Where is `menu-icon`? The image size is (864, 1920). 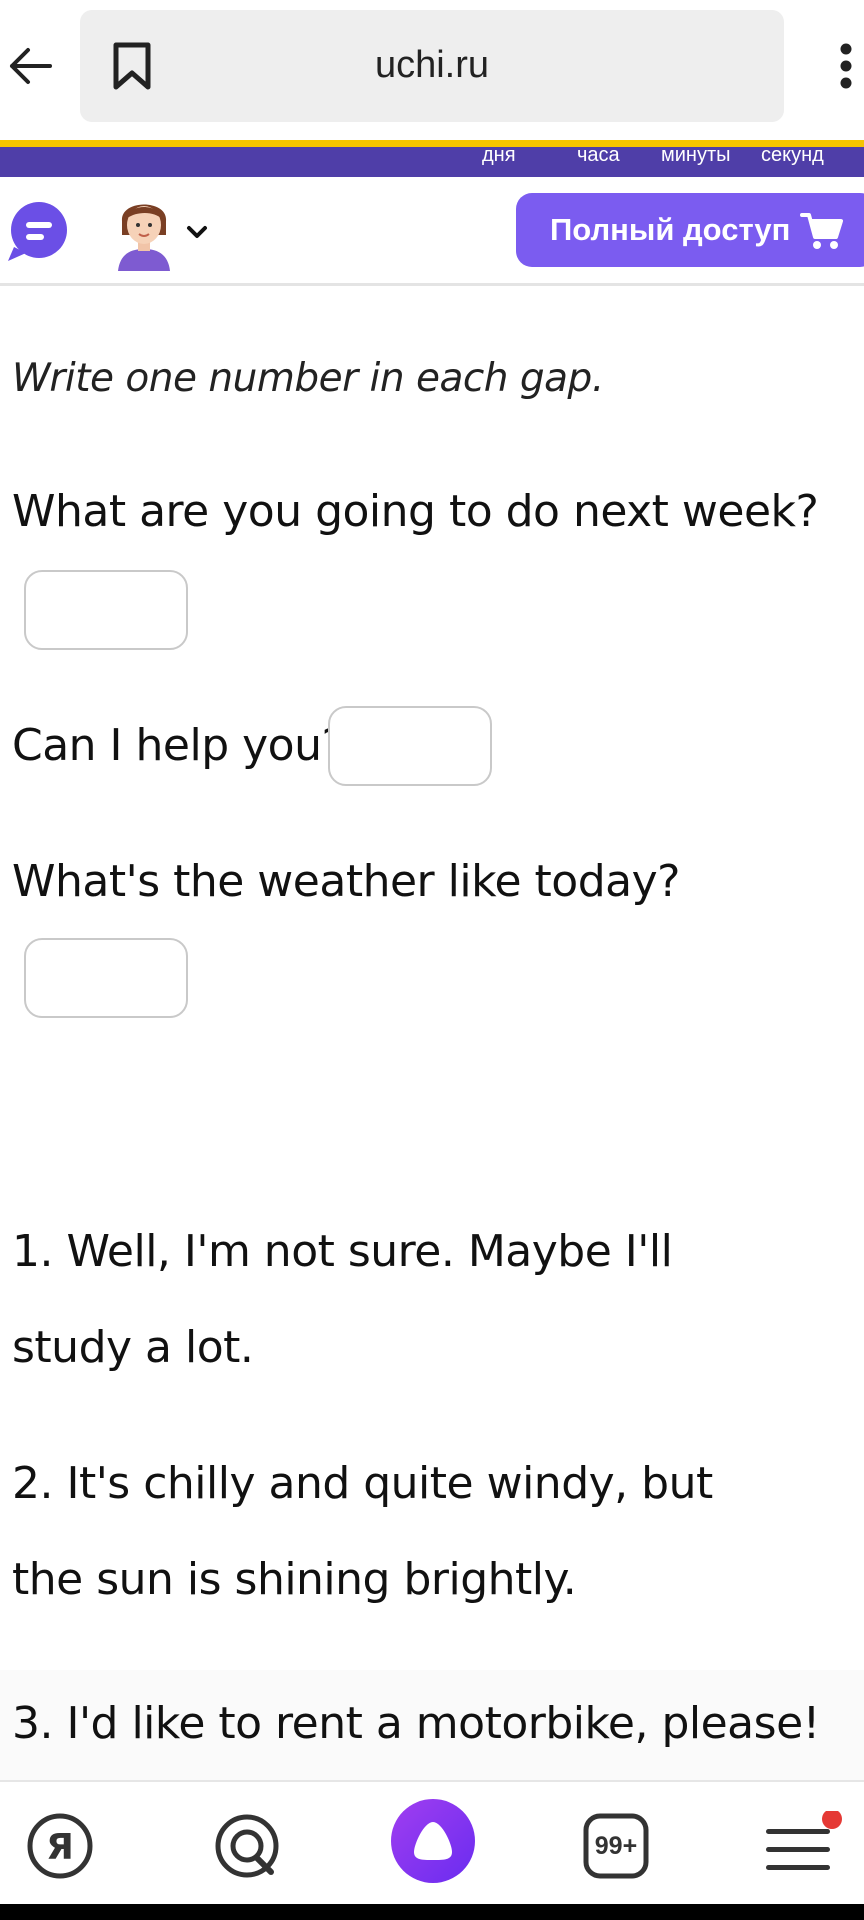
menu-icon is located at coordinates (804, 1840).